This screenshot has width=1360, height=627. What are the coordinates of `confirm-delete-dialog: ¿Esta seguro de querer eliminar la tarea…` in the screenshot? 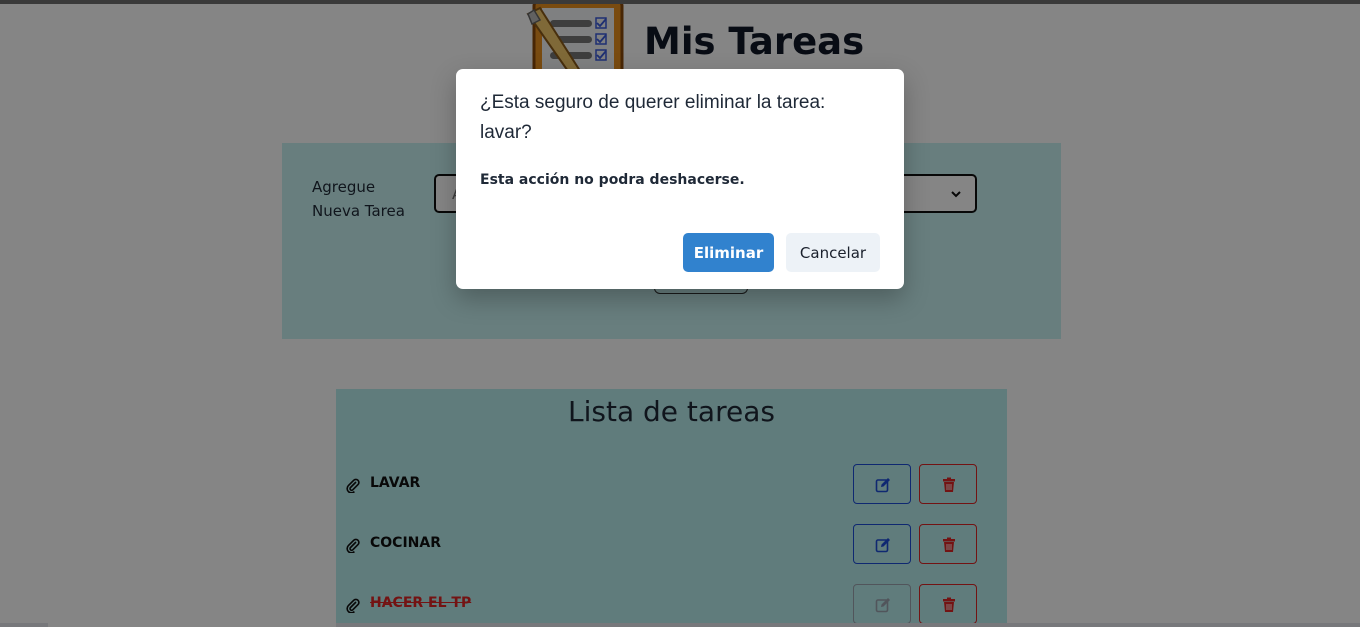 It's located at (680, 179).